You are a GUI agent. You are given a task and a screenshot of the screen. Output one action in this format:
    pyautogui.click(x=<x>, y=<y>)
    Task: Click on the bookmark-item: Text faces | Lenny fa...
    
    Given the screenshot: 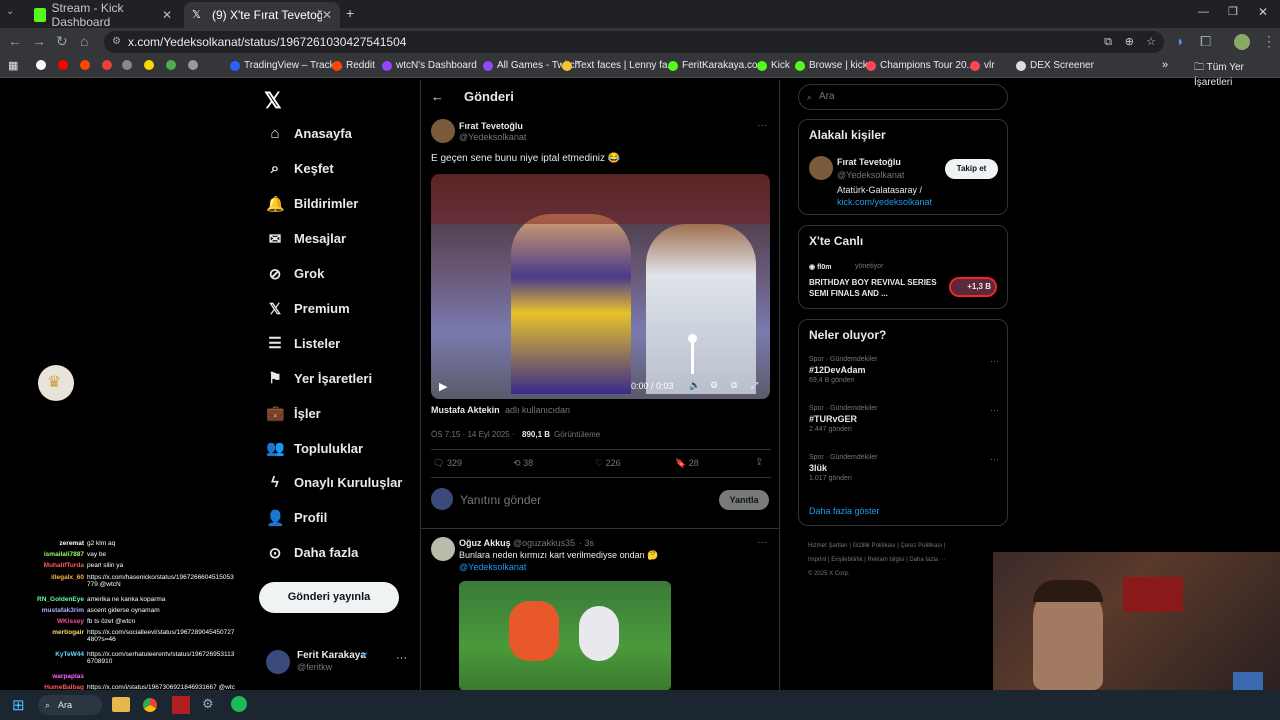 What is the action you would take?
    pyautogui.click(x=619, y=65)
    